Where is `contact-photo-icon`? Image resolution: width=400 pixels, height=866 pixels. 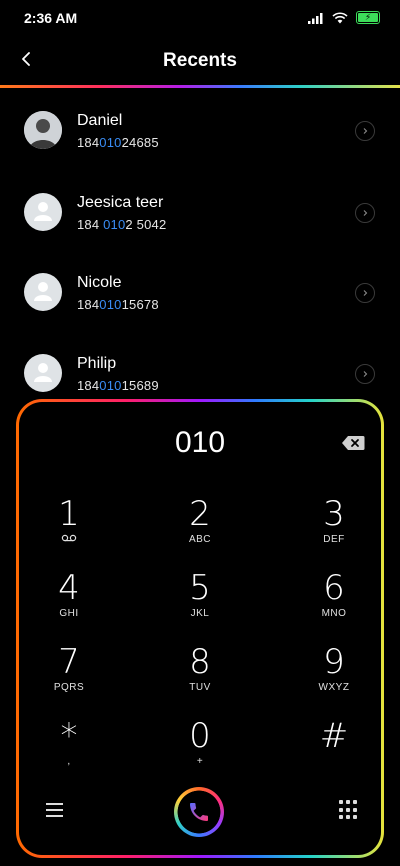 contact-photo-icon is located at coordinates (43, 130).